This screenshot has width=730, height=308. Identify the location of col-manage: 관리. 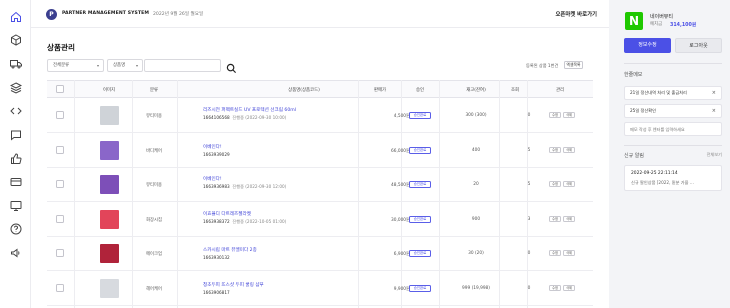
(560, 90).